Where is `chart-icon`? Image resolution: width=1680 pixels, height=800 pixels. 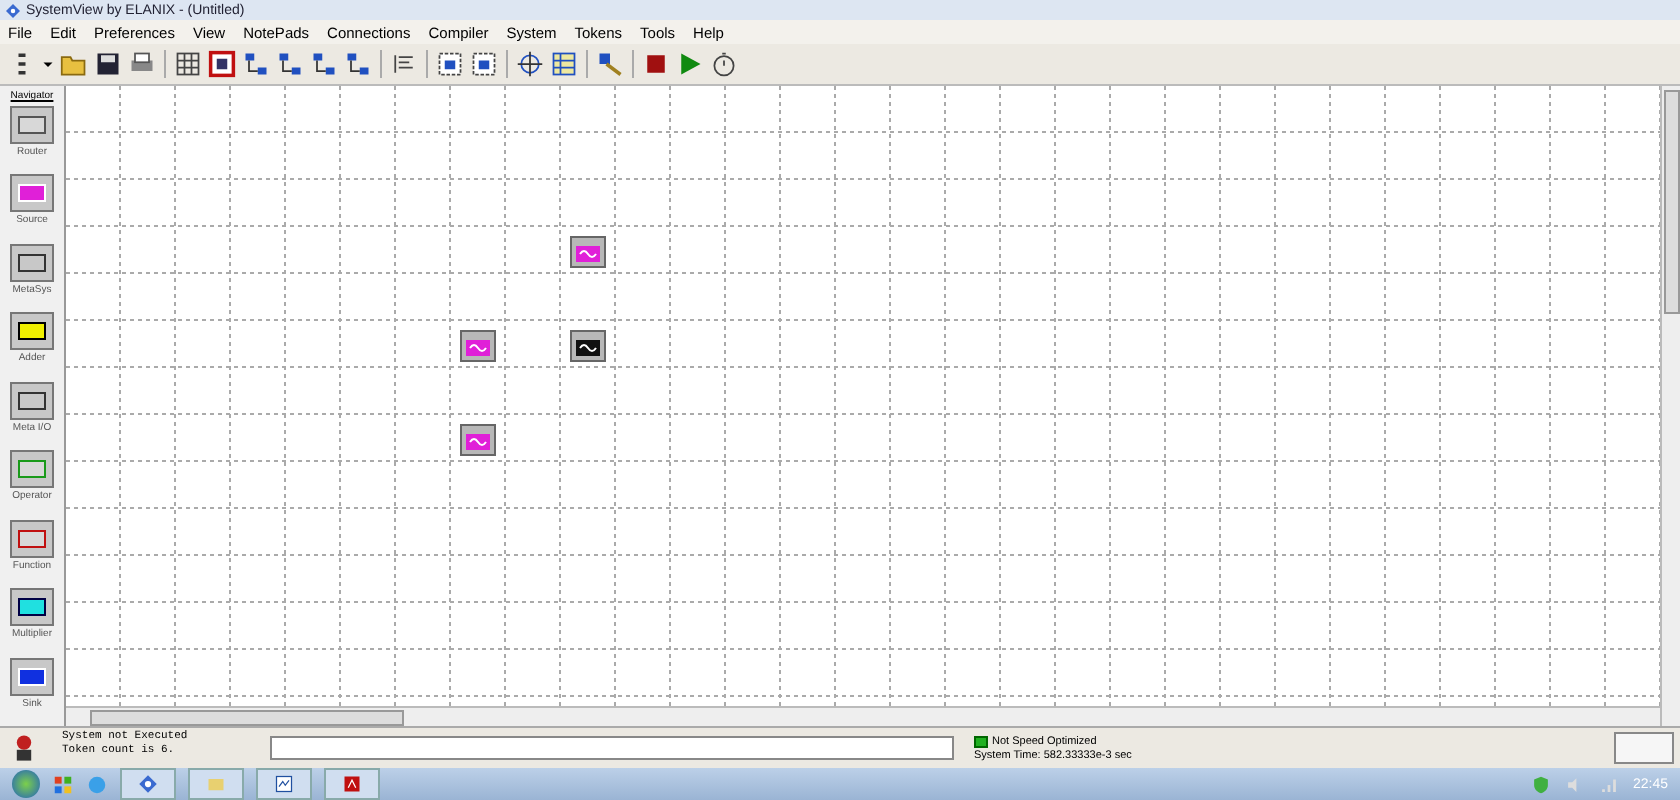 chart-icon is located at coordinates (284, 784).